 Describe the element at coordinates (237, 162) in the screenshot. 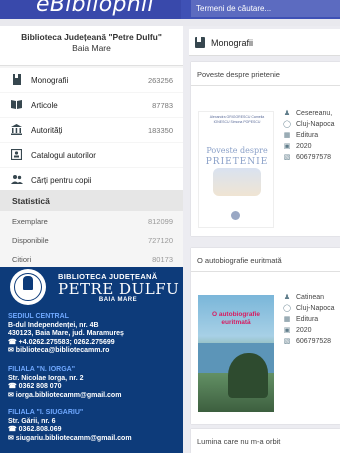

I see `cover-title: PRIETENIE` at that location.